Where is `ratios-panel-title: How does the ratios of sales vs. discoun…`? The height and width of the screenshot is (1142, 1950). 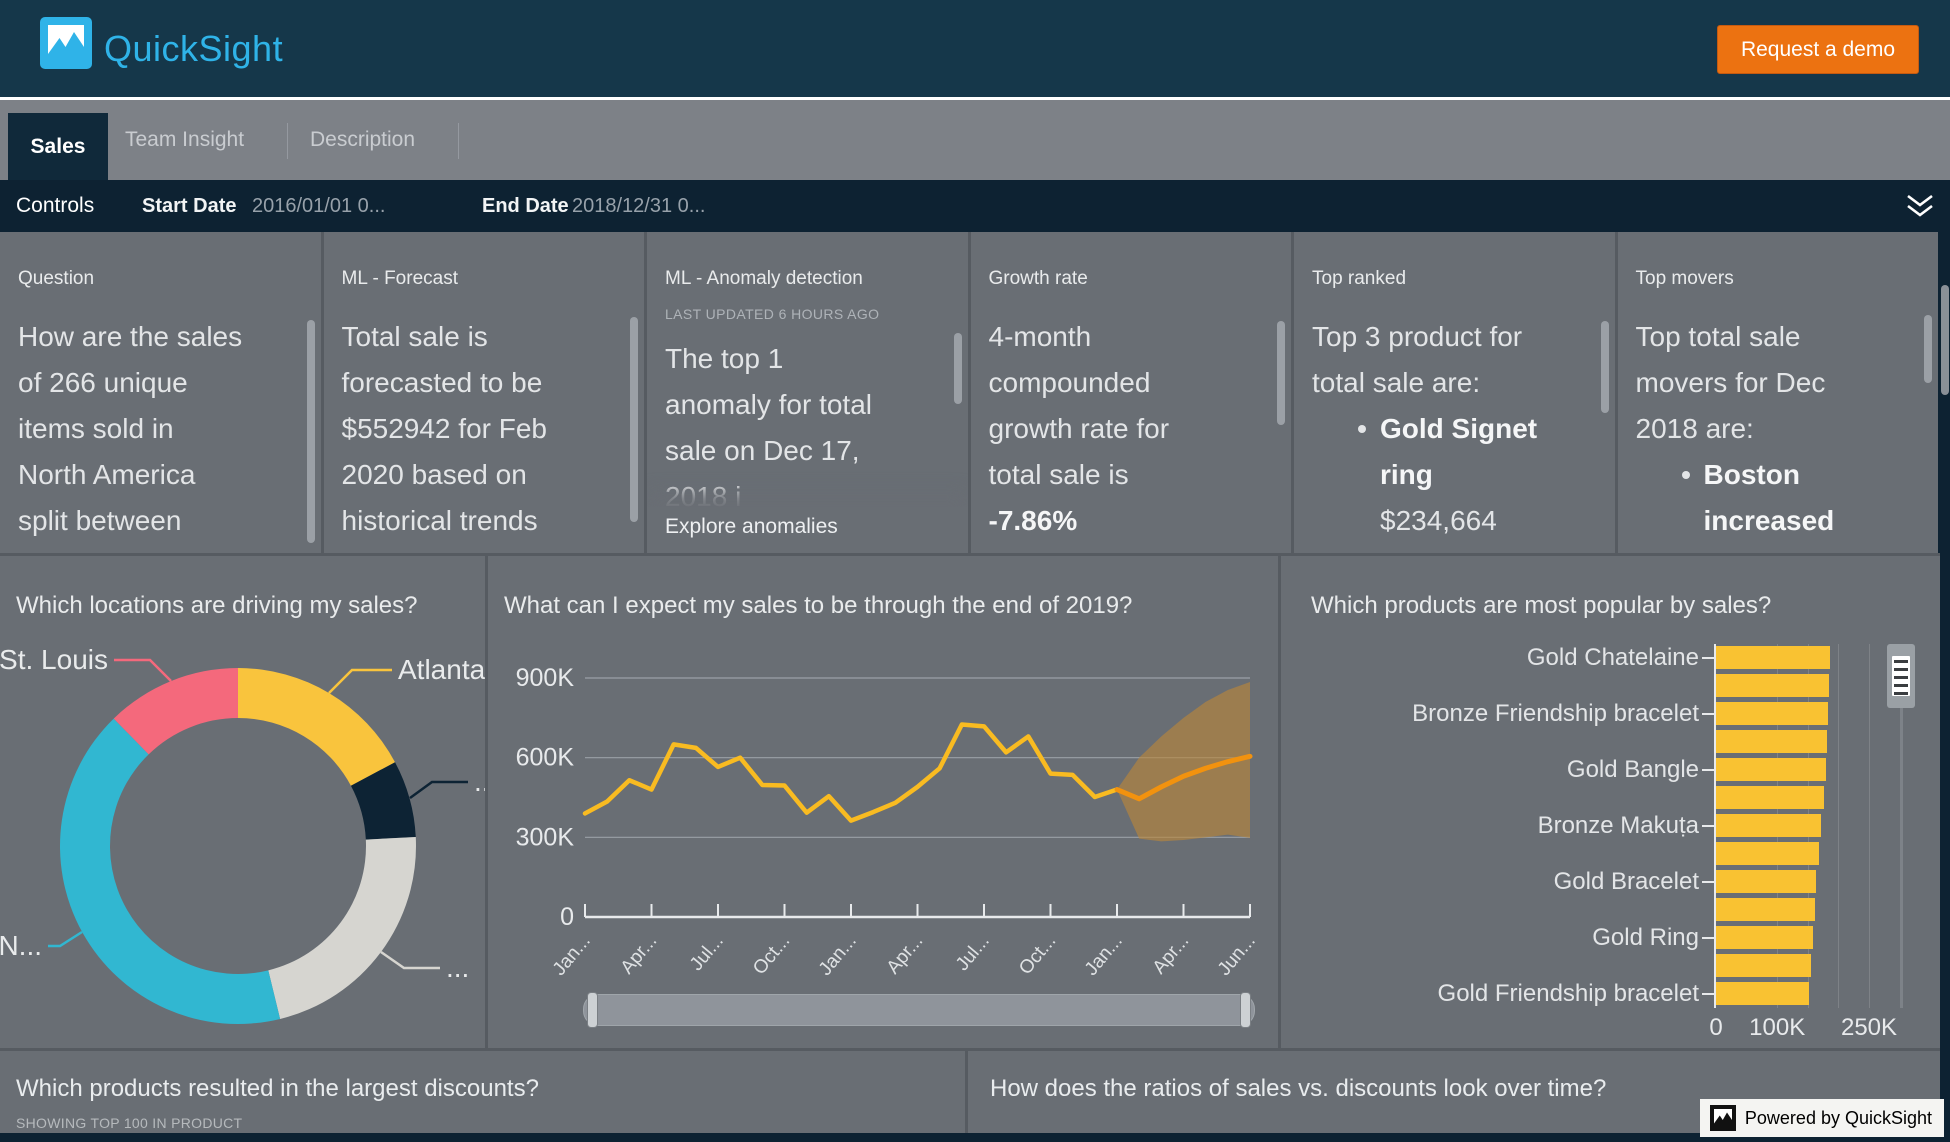 ratios-panel-title: How does the ratios of sales vs. discoun… is located at coordinates (1298, 1088).